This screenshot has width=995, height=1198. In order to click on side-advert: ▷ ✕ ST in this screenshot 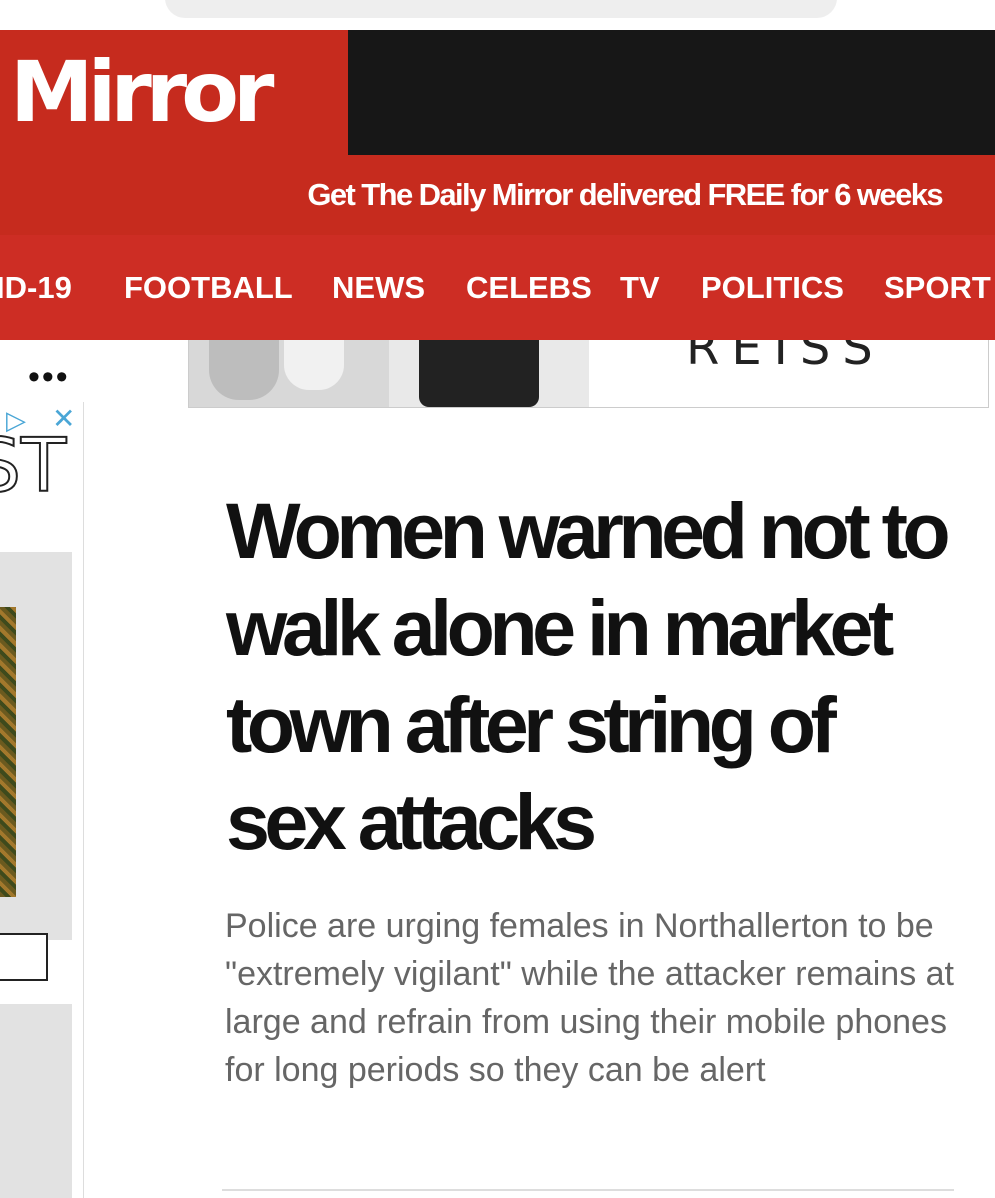, I will do `click(42, 800)`.